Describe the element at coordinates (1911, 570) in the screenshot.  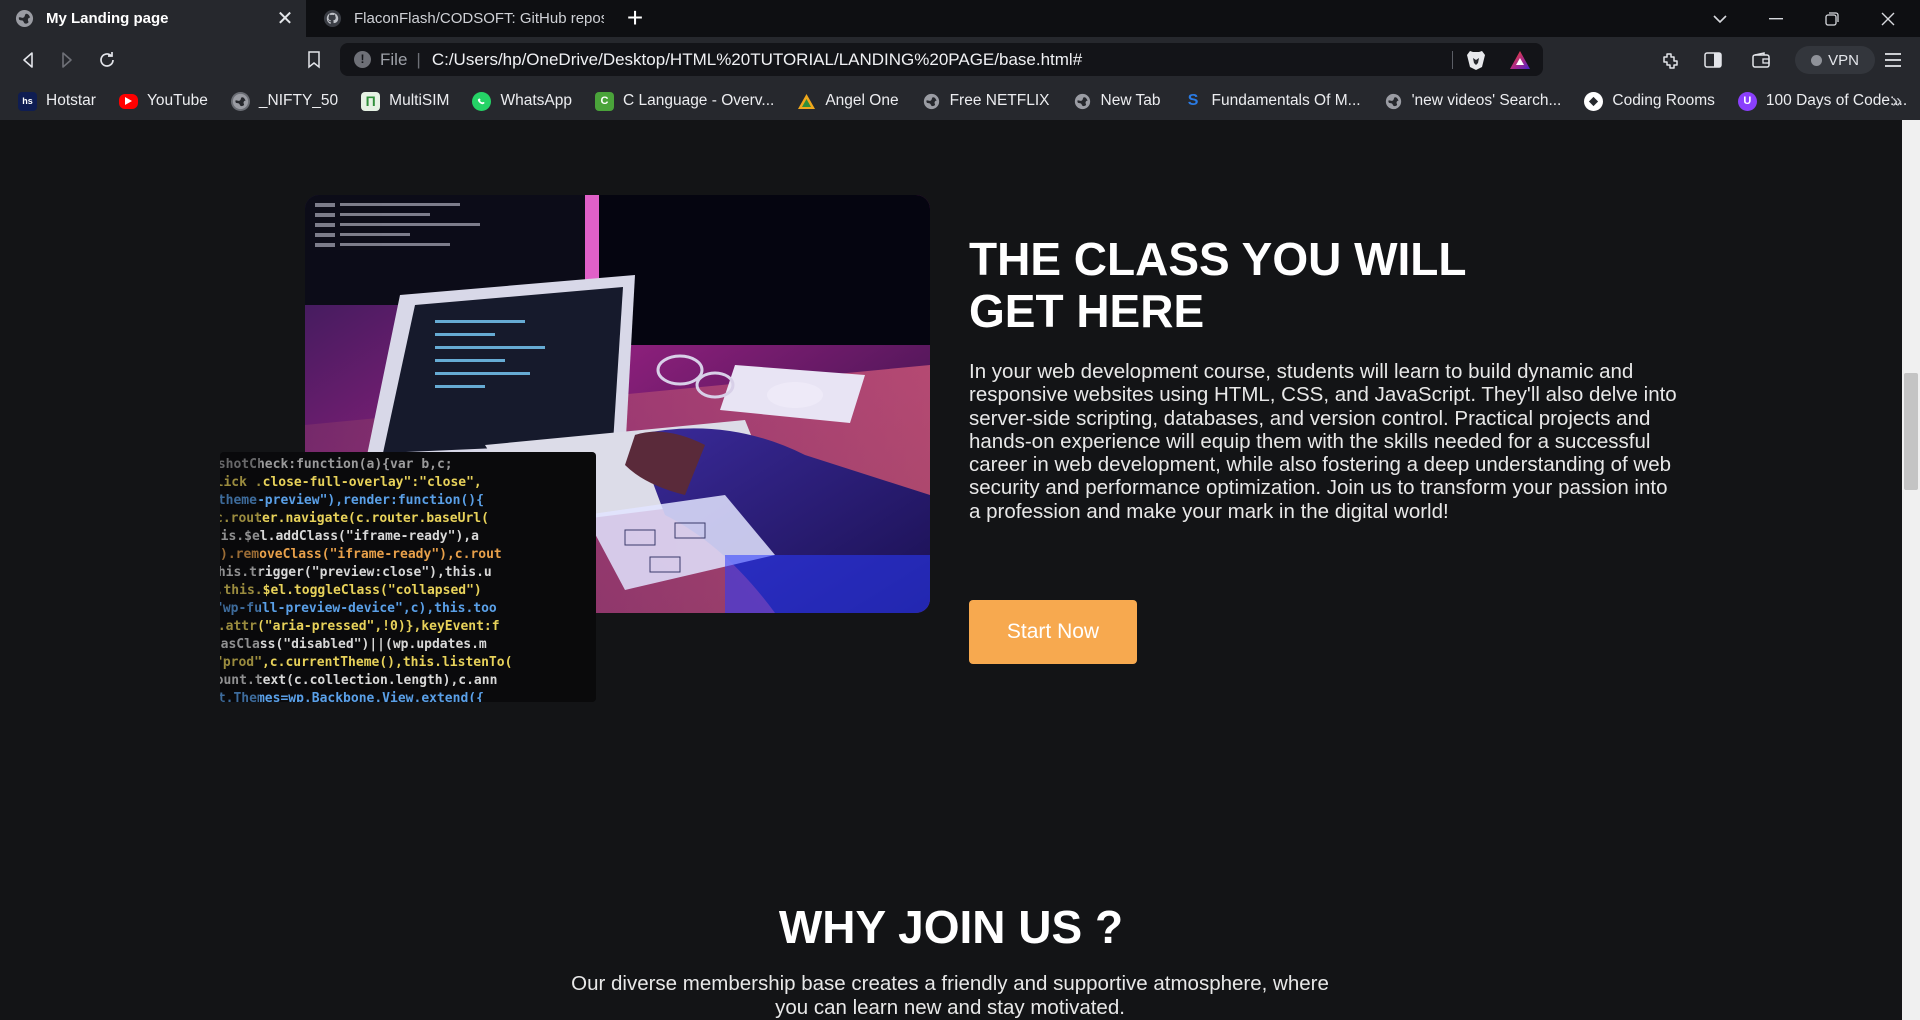
I see `page-scrollbar` at that location.